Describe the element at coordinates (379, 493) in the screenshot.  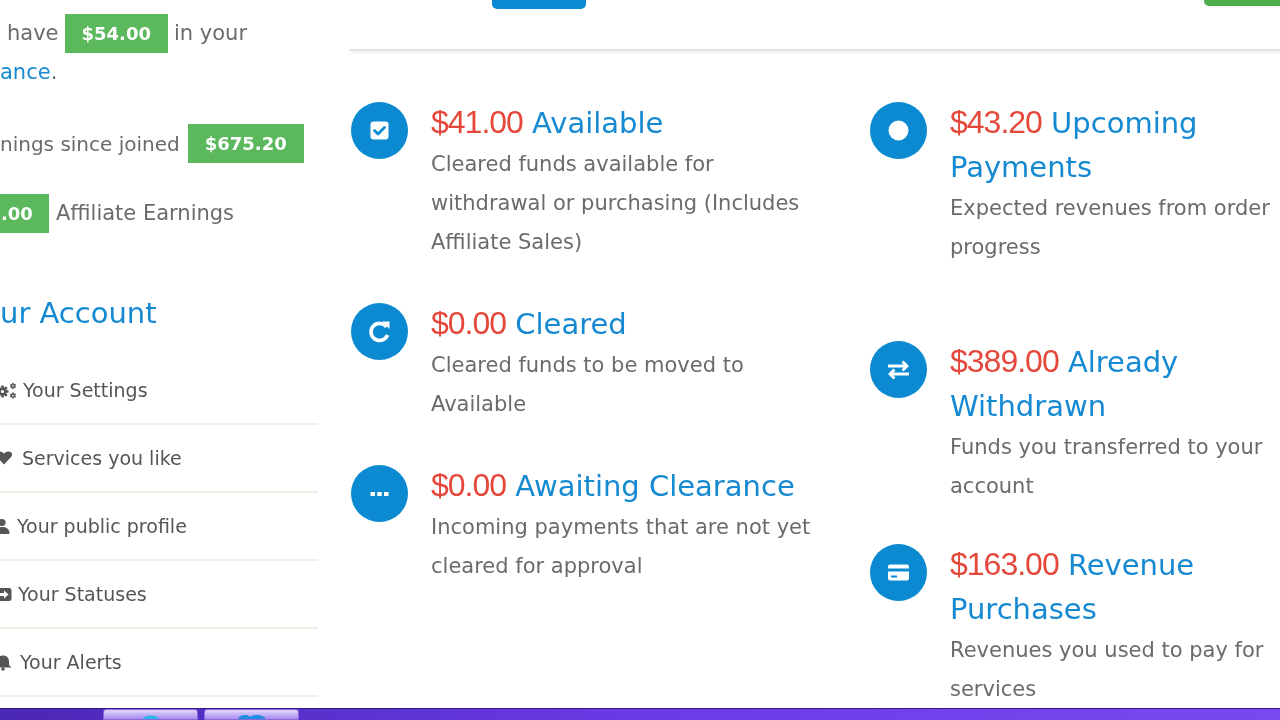
I see `ellipsis-icon` at that location.